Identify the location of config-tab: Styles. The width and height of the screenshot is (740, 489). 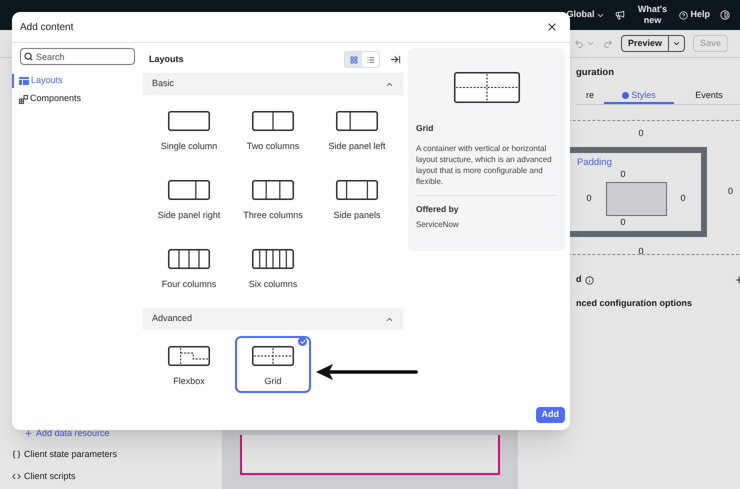
(639, 96).